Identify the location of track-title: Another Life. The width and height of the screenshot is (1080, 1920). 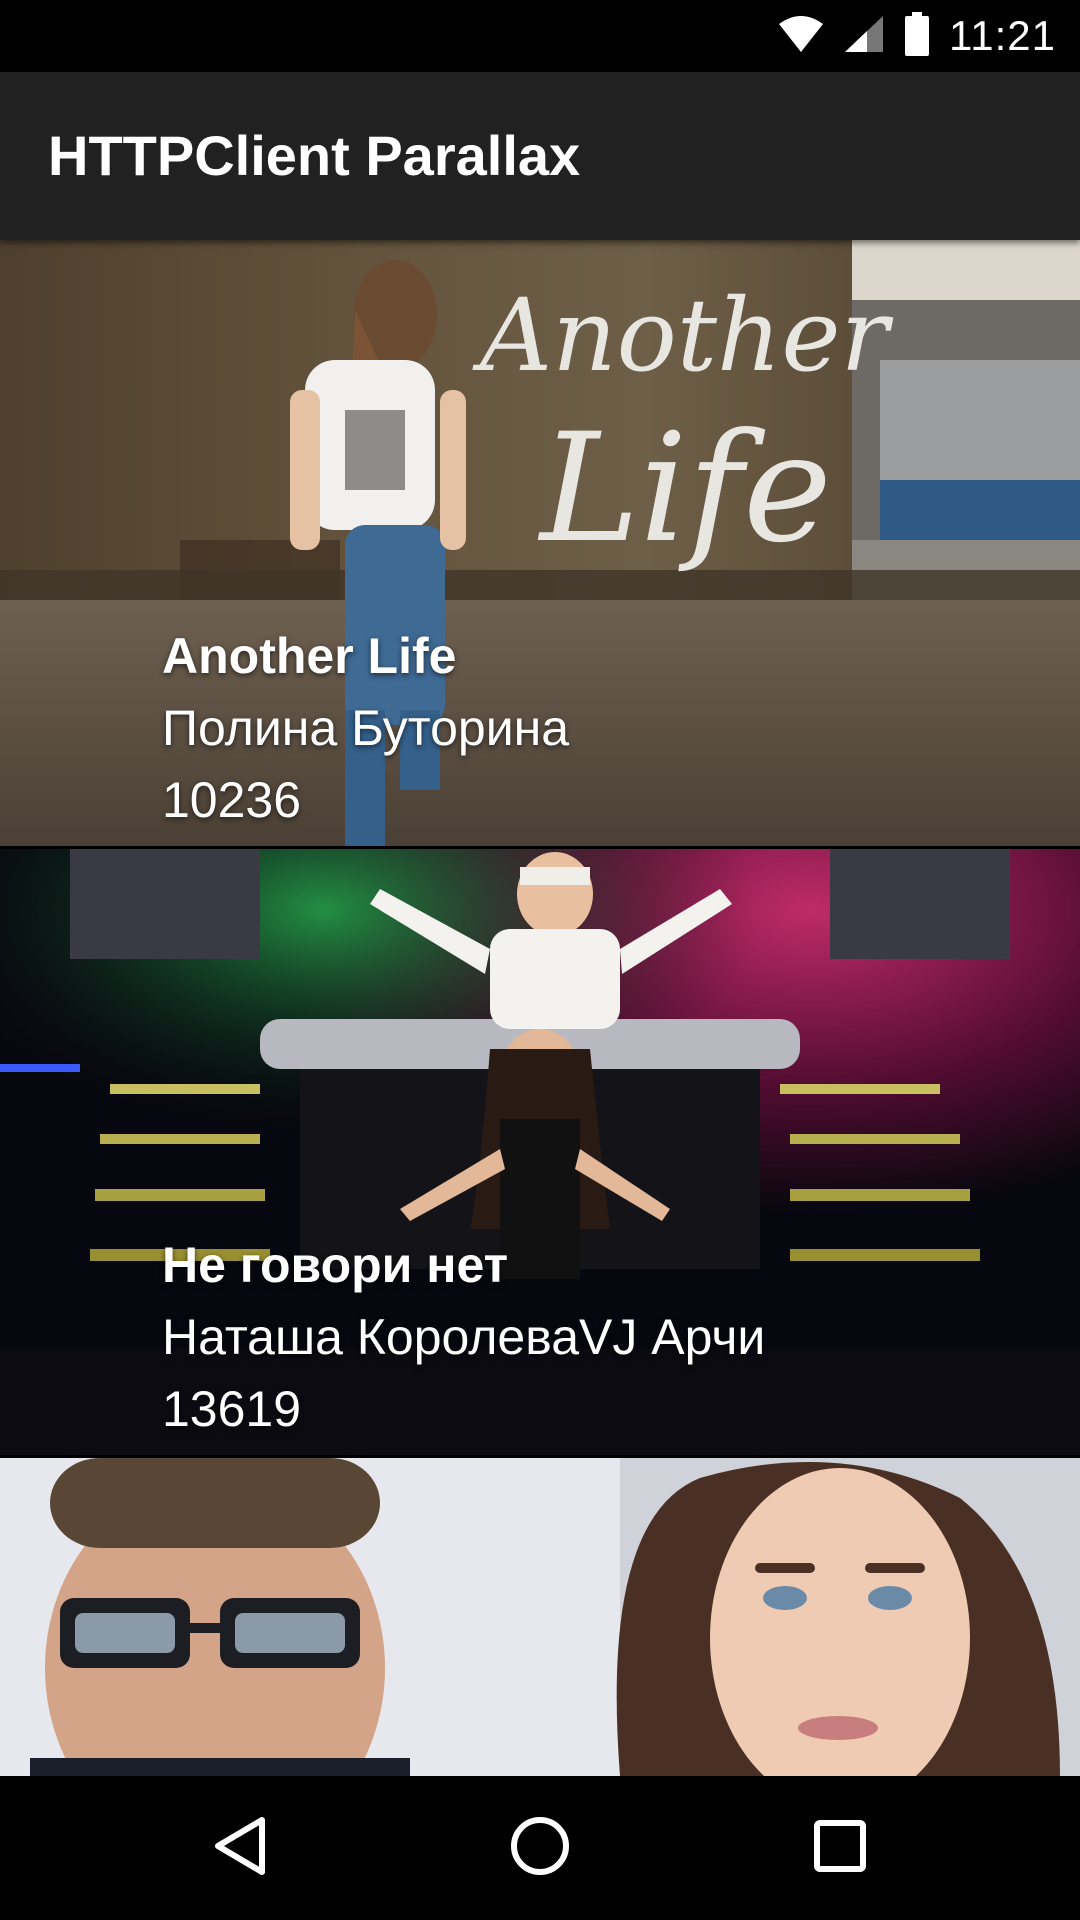
(309, 656).